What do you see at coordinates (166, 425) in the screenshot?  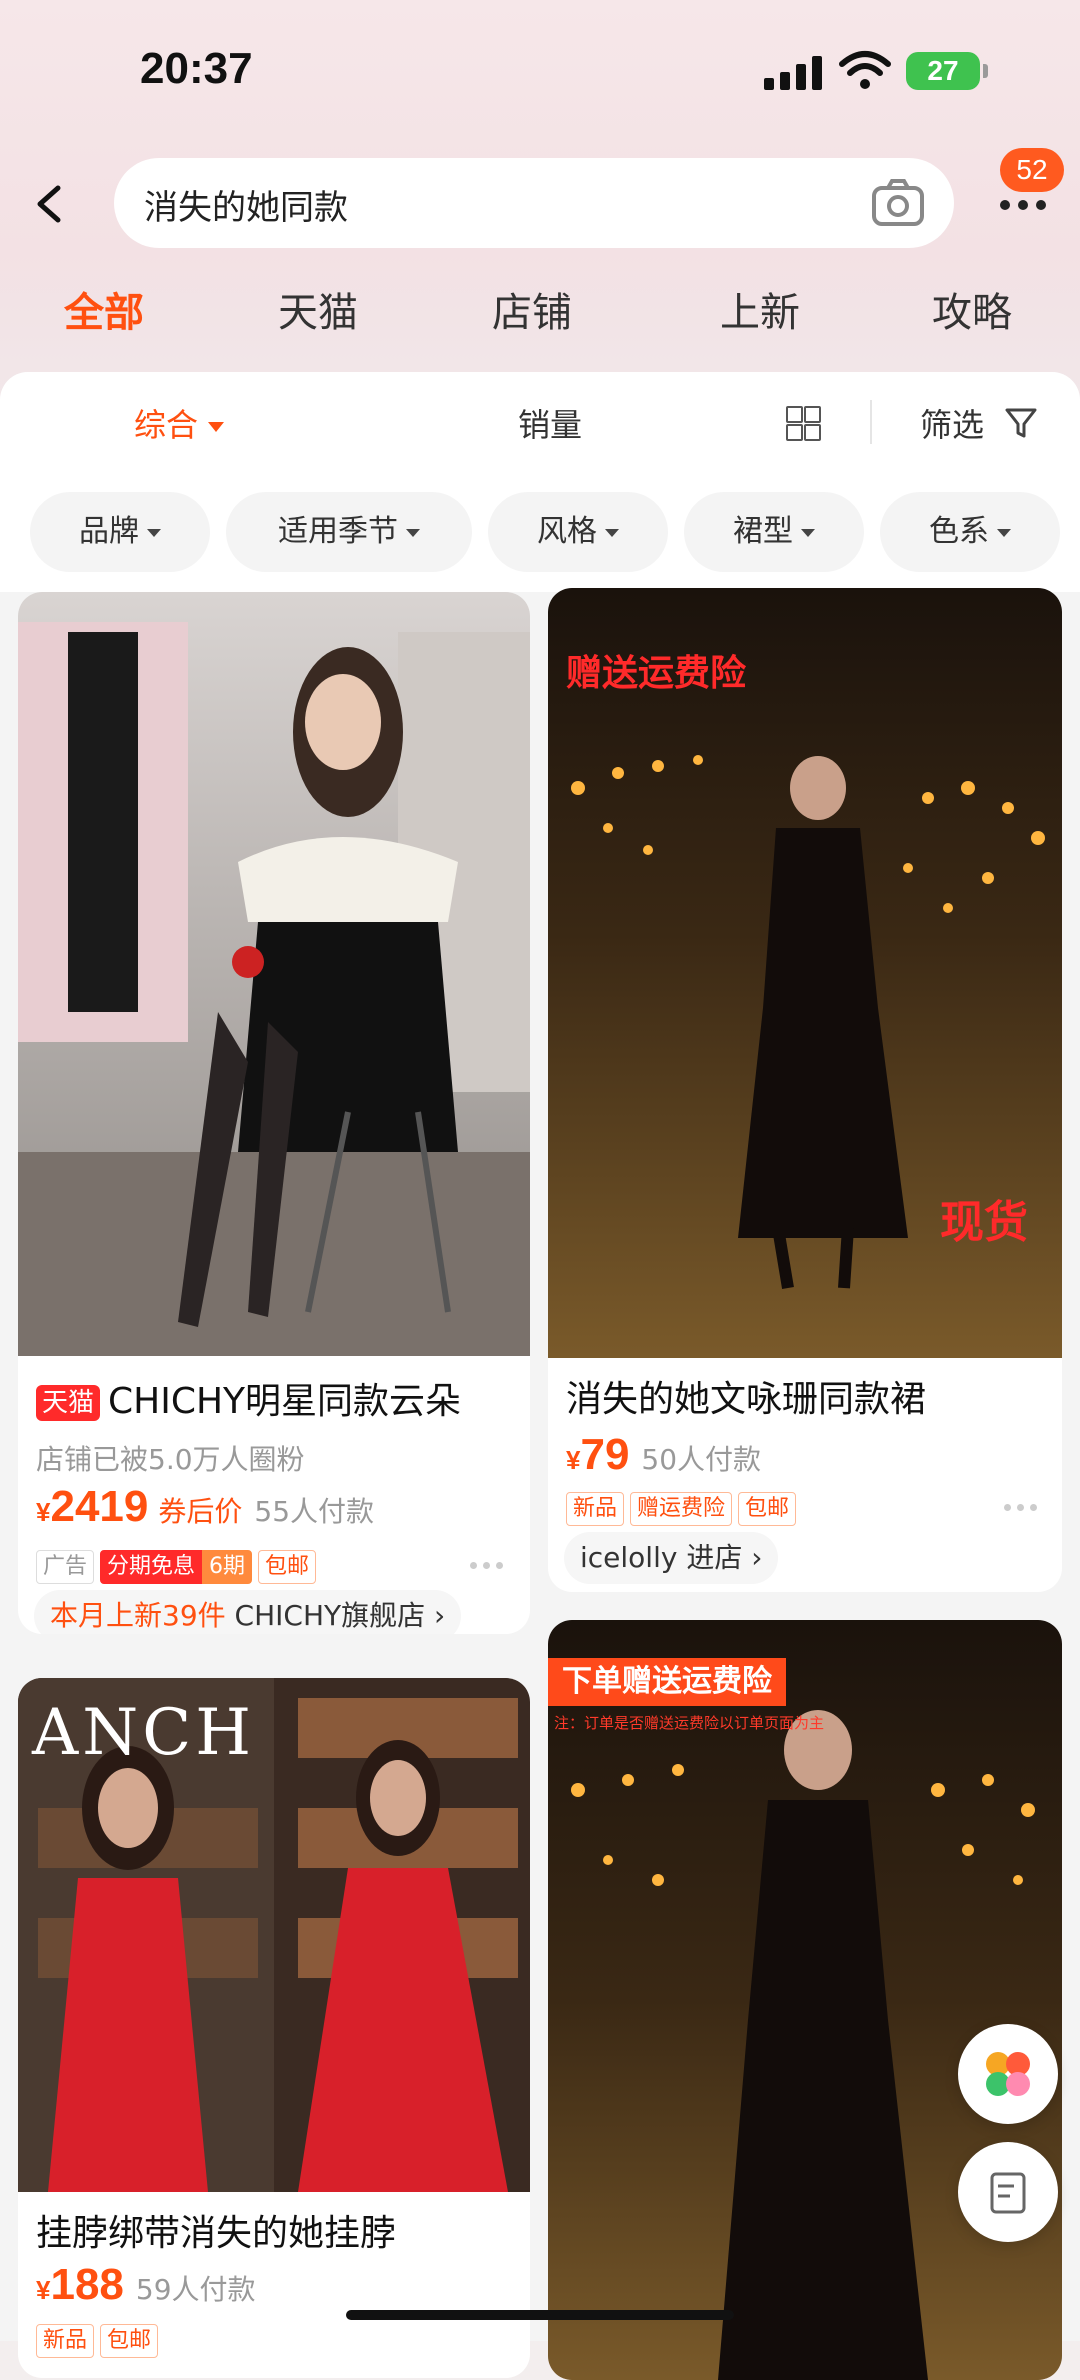 I see `sort-comprehensive-label: 综合` at bounding box center [166, 425].